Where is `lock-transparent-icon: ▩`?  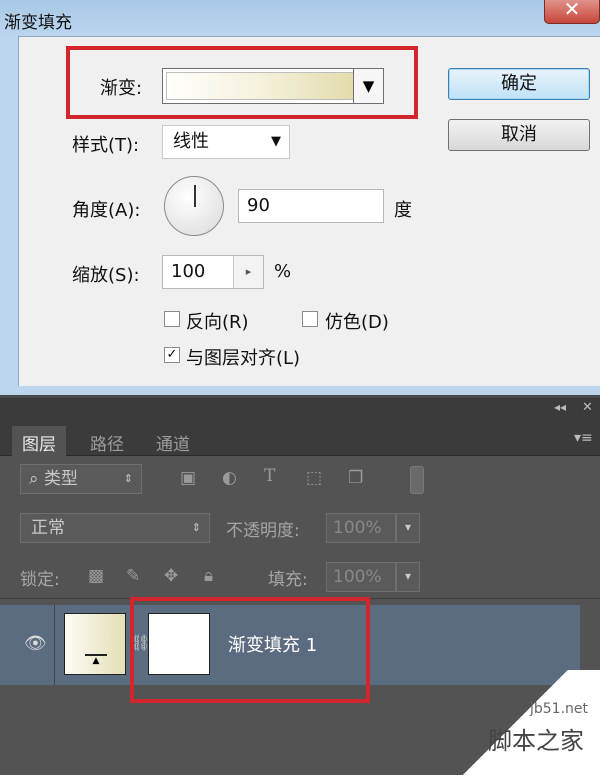
lock-transparent-icon: ▩ is located at coordinates (96, 576).